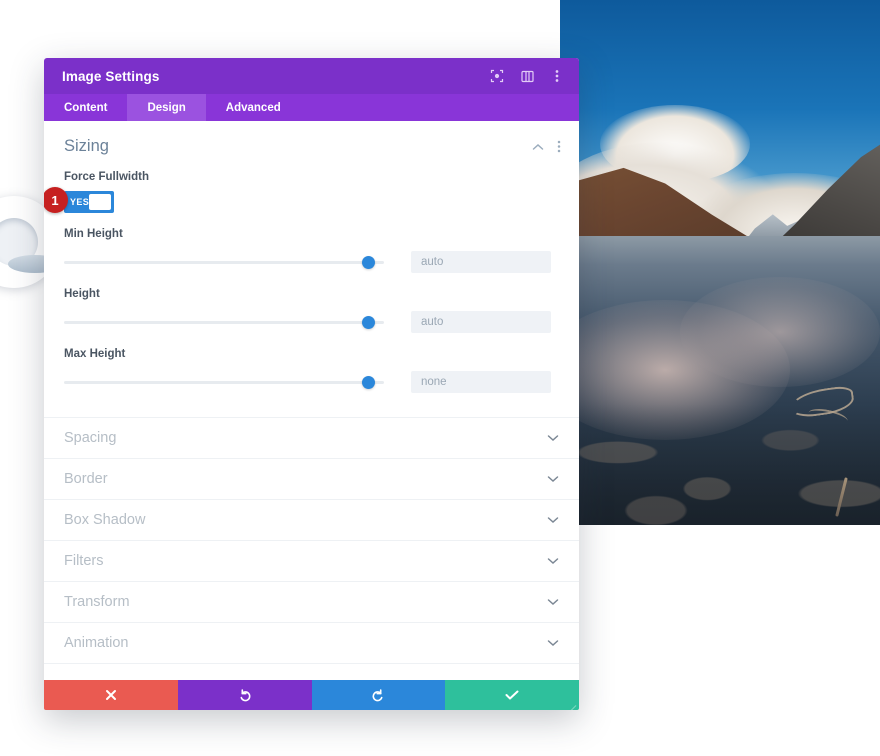 Image resolution: width=880 pixels, height=756 pixels. I want to click on lake, so click(720, 380).